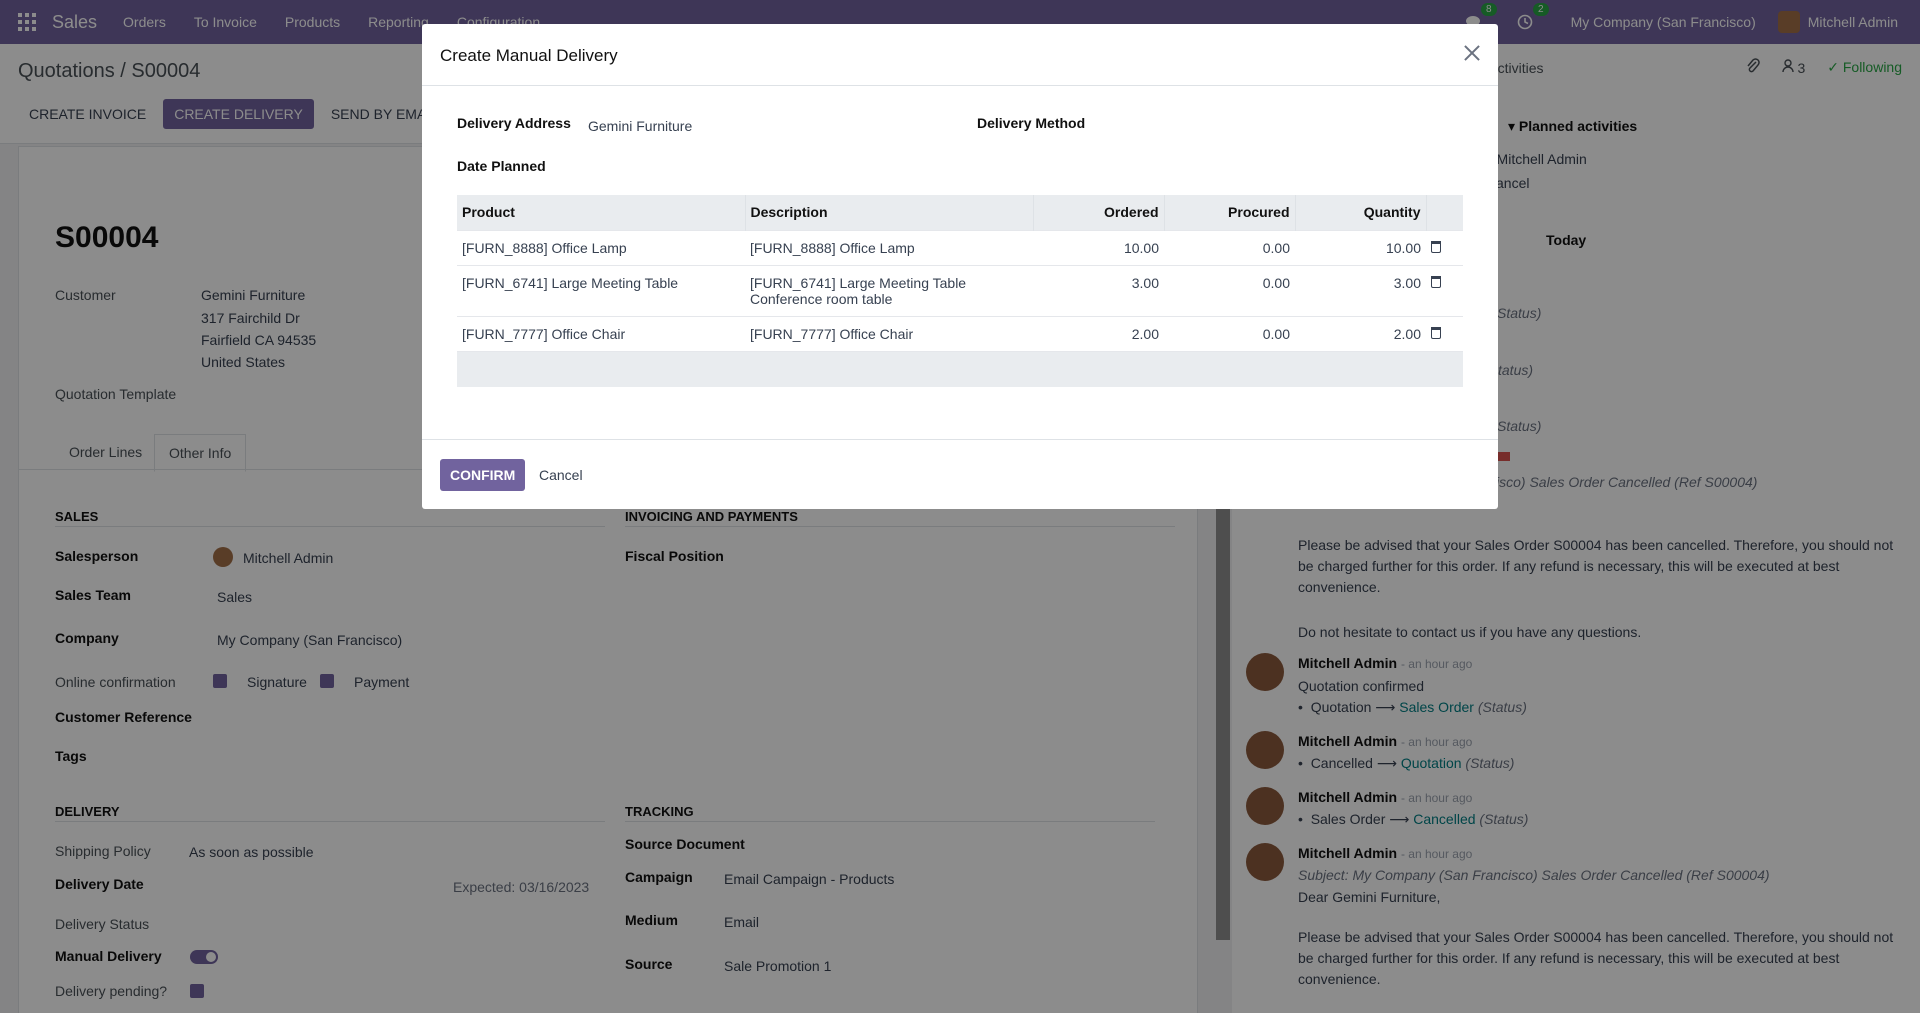 This screenshot has height=1013, width=1920. I want to click on product-cell: [FURN_7777] Office Chair, so click(601, 333).